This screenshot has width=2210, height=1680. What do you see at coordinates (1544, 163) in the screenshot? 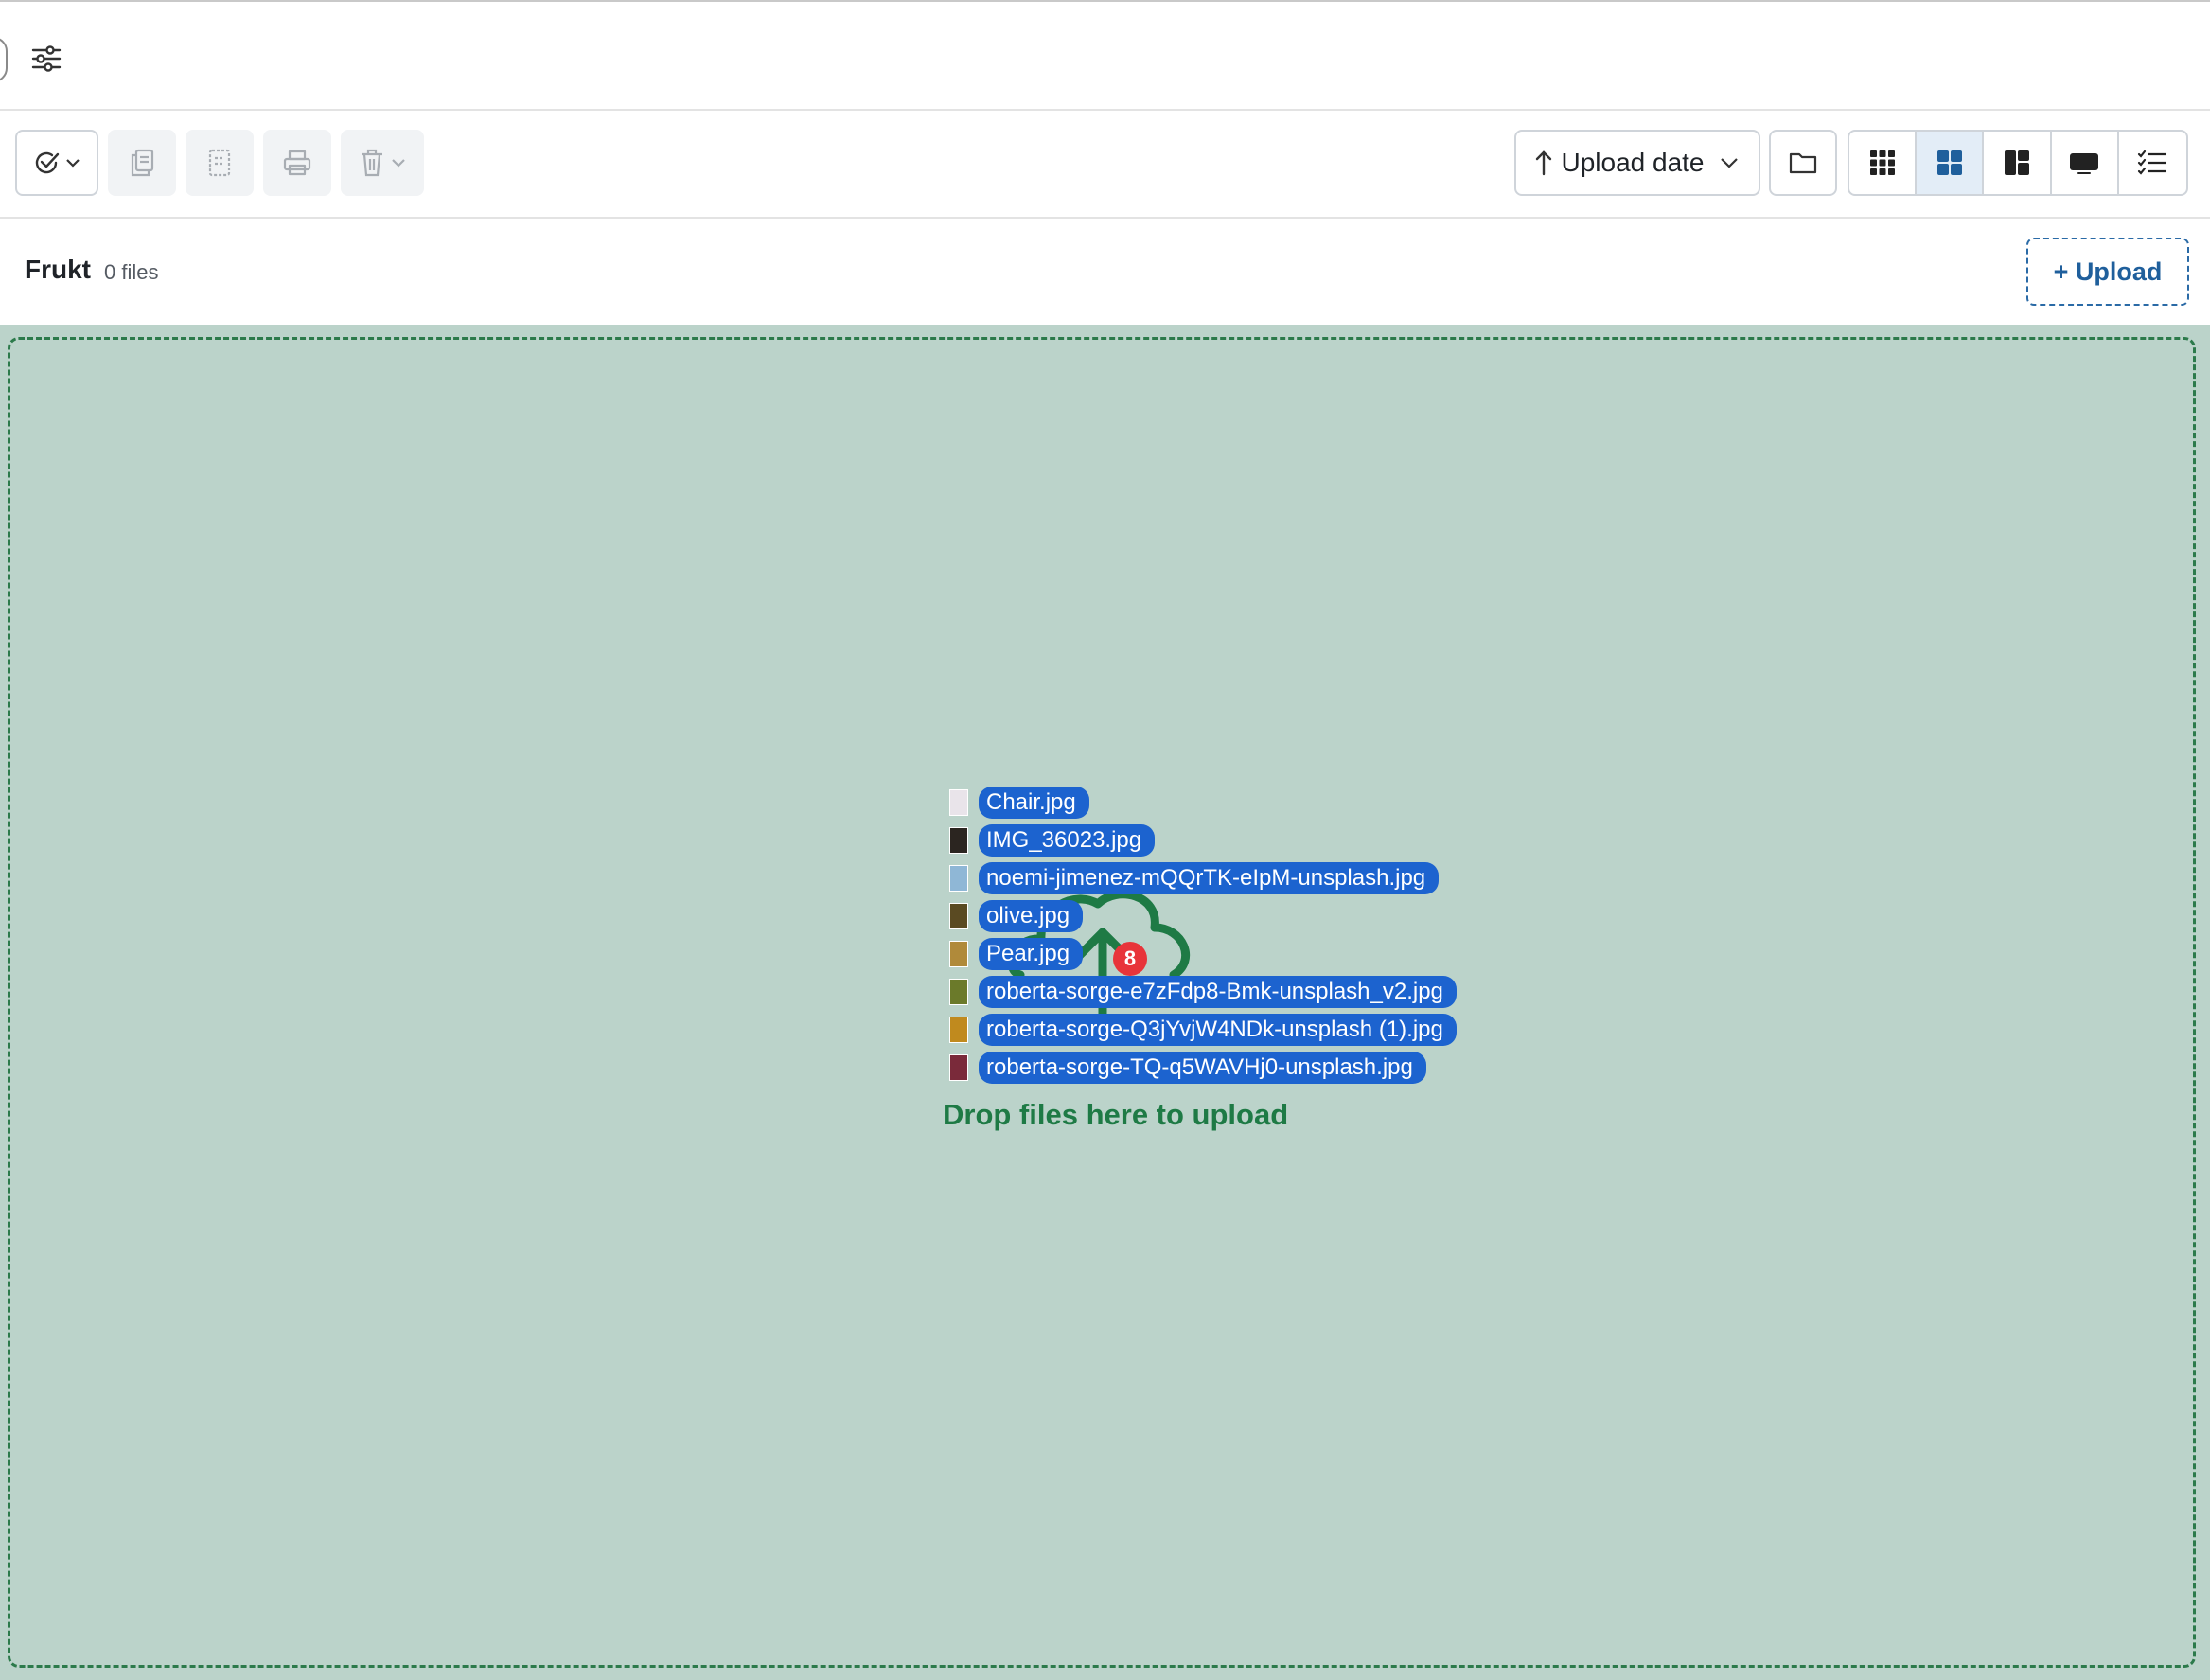
I see `arrow-up-icon` at bounding box center [1544, 163].